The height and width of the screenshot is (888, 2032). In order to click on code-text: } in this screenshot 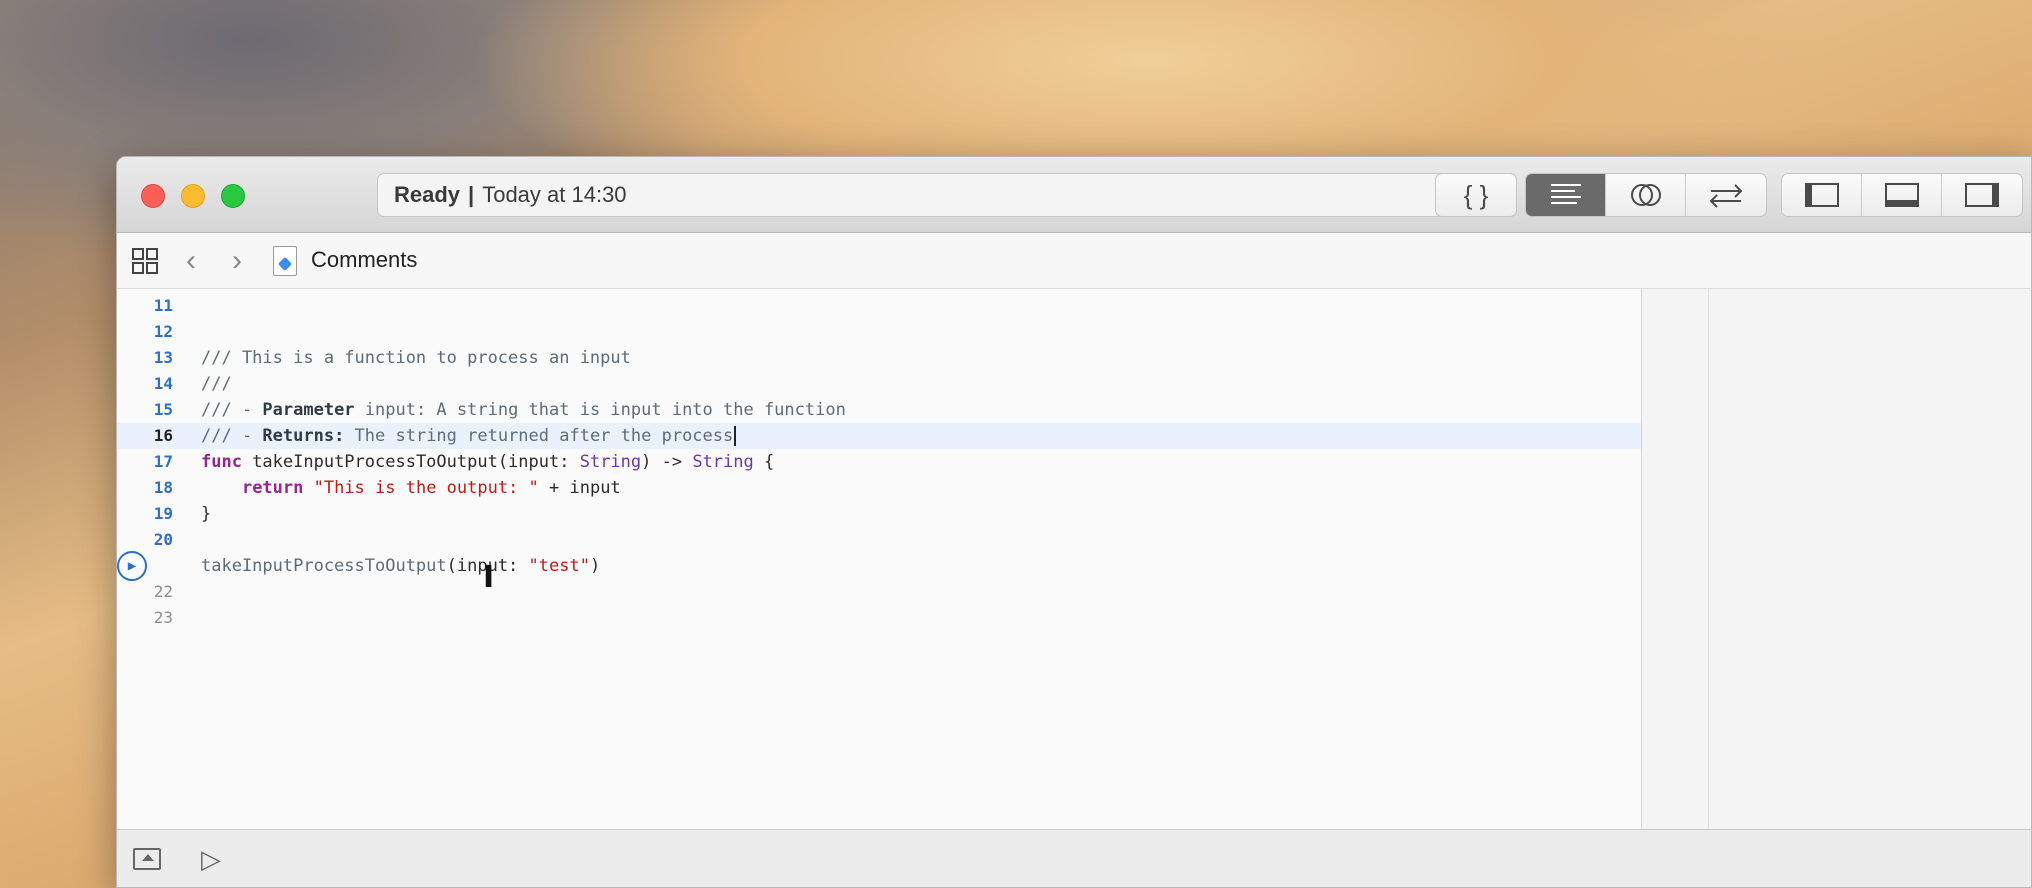, I will do `click(206, 514)`.